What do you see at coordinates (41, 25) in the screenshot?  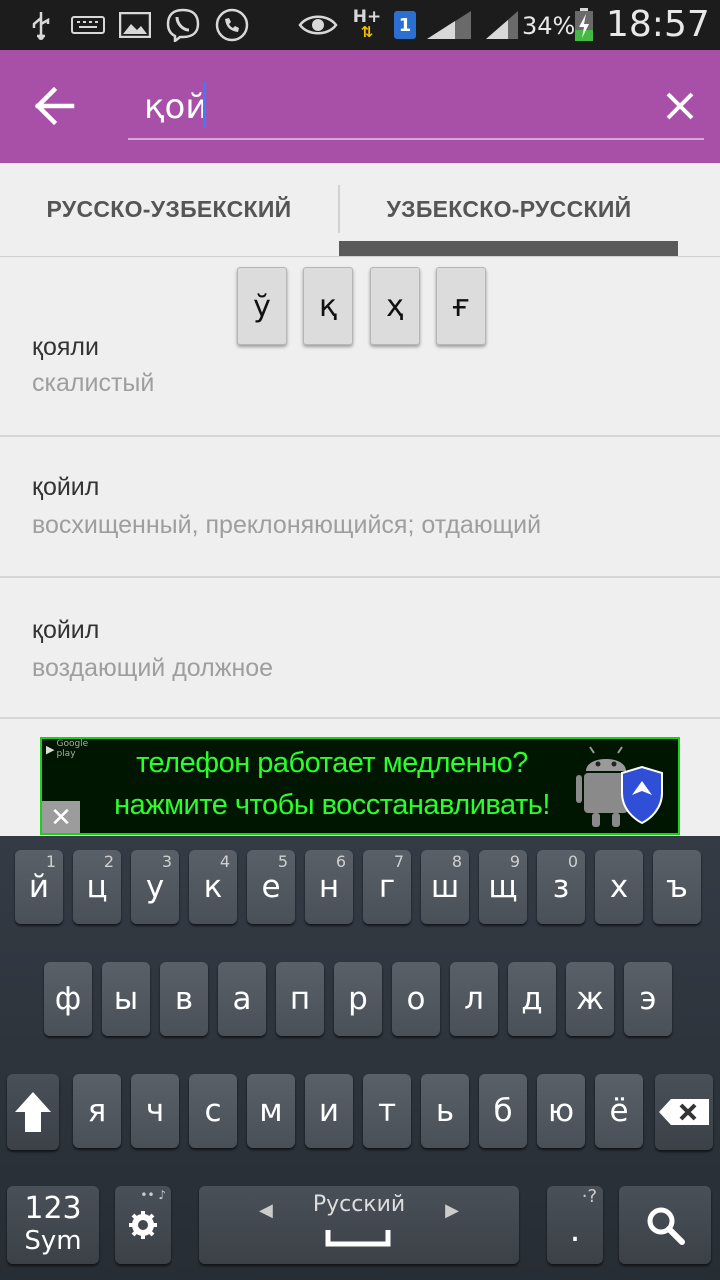 I see `usb-icon` at bounding box center [41, 25].